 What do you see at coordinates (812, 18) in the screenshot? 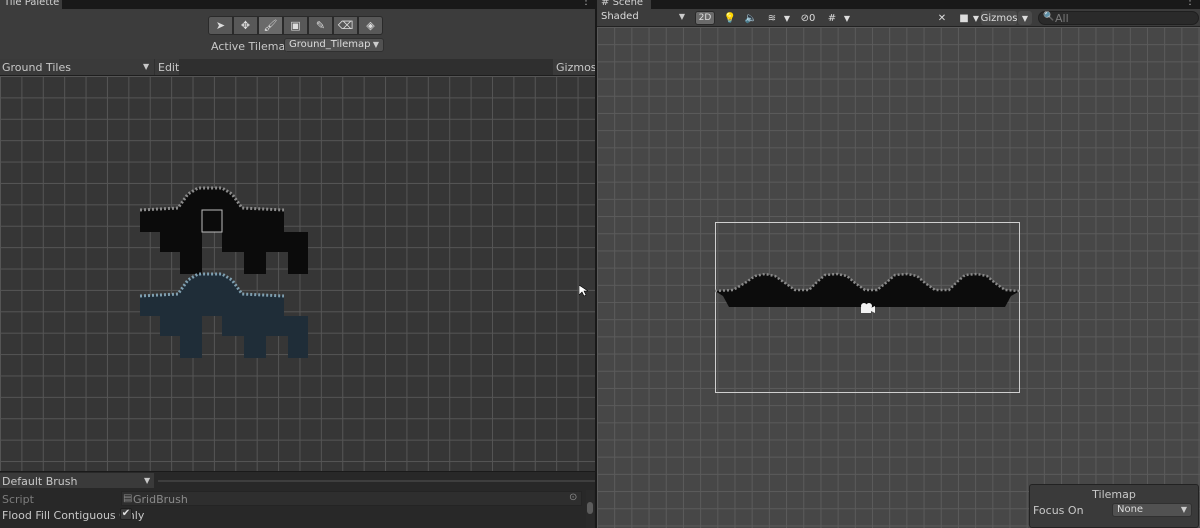
I see `hidden-count: 0` at bounding box center [812, 18].